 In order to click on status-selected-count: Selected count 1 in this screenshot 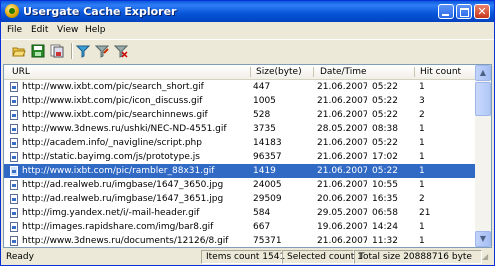, I will do `click(322, 257)`.